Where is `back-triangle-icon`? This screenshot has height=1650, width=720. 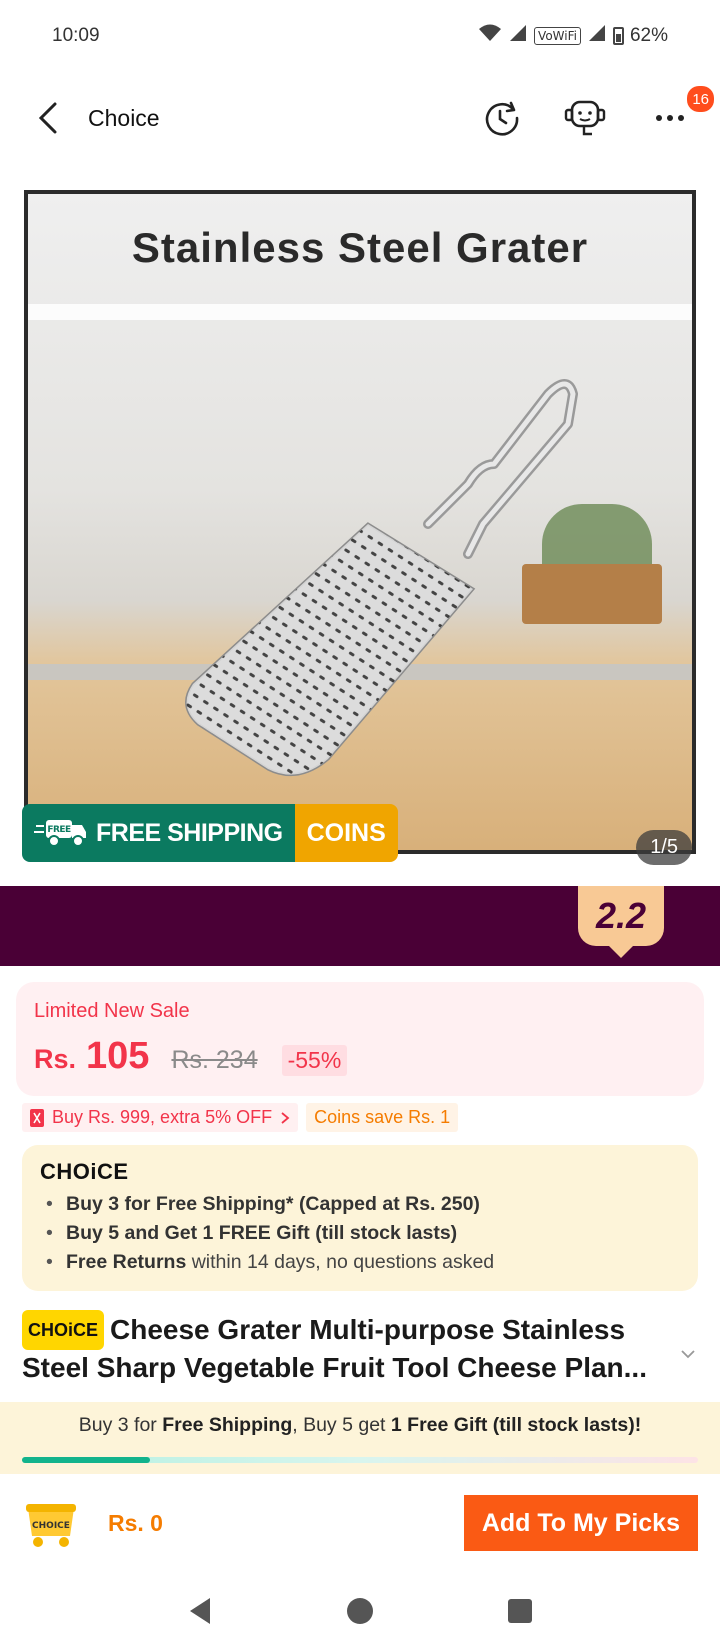
back-triangle-icon is located at coordinates (200, 1611).